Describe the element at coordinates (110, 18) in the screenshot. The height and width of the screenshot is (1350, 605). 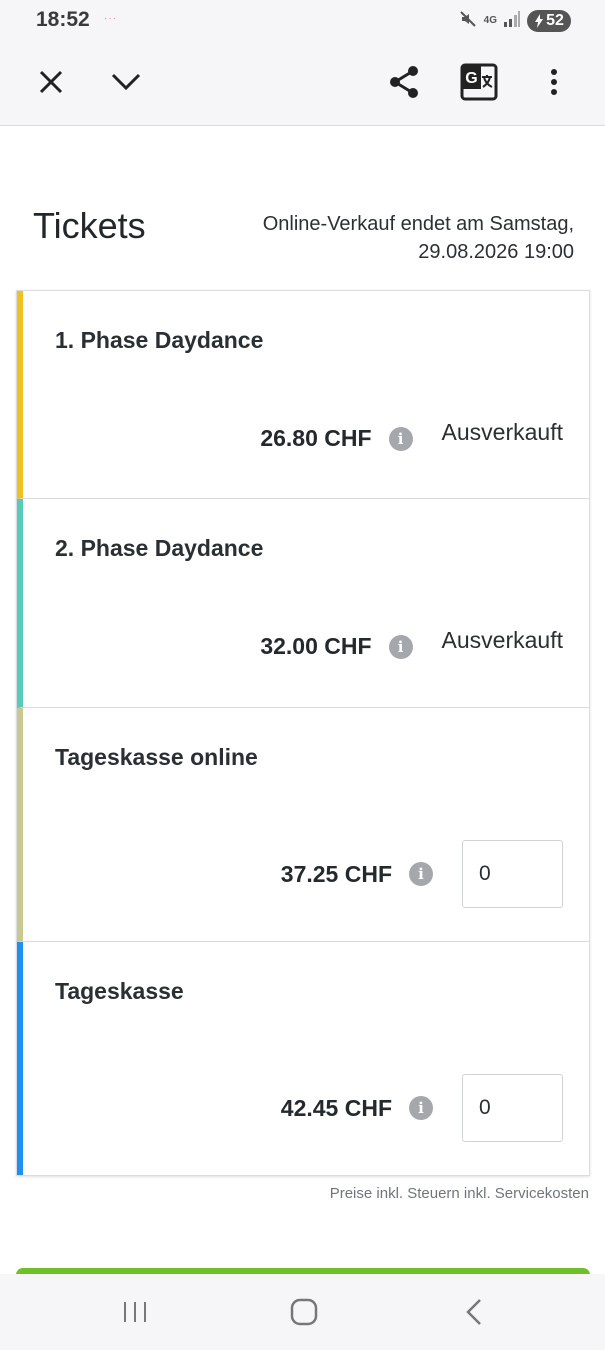
I see `notification-icon: ···` at that location.